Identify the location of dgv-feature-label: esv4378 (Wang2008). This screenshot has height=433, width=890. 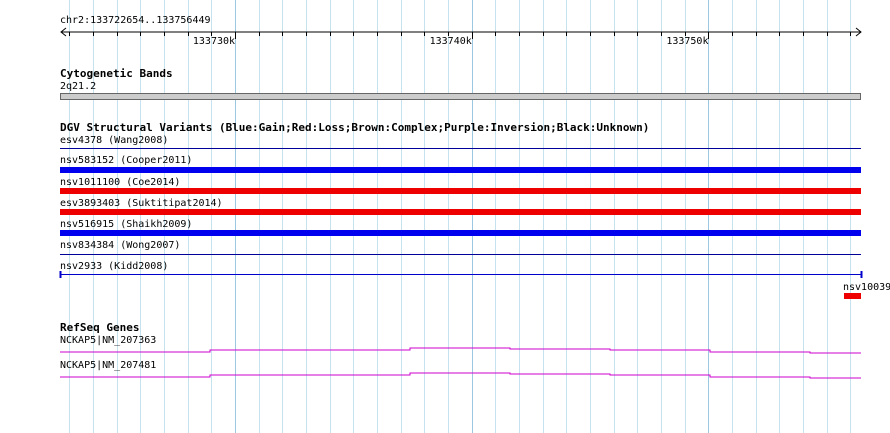
(114, 140).